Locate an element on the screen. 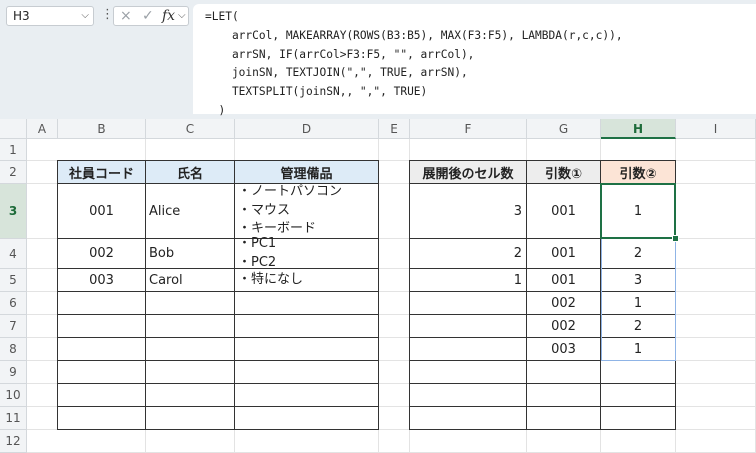 Image resolution: width=756 pixels, height=453 pixels. equipment-cell: ・特になし is located at coordinates (307, 280).